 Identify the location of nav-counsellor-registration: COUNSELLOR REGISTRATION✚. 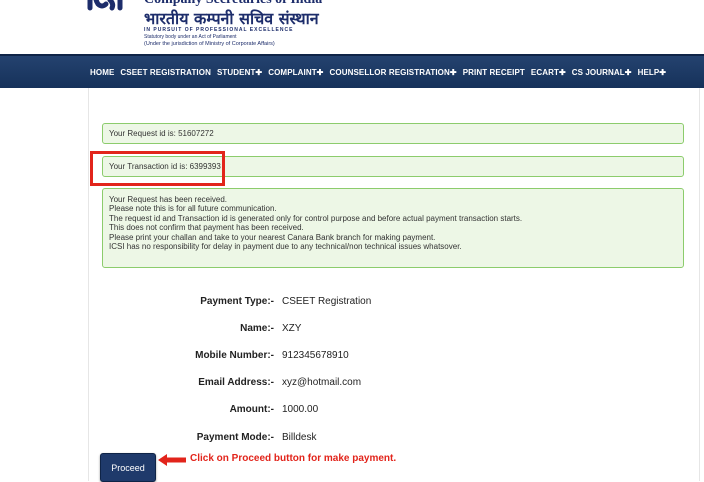
(393, 72).